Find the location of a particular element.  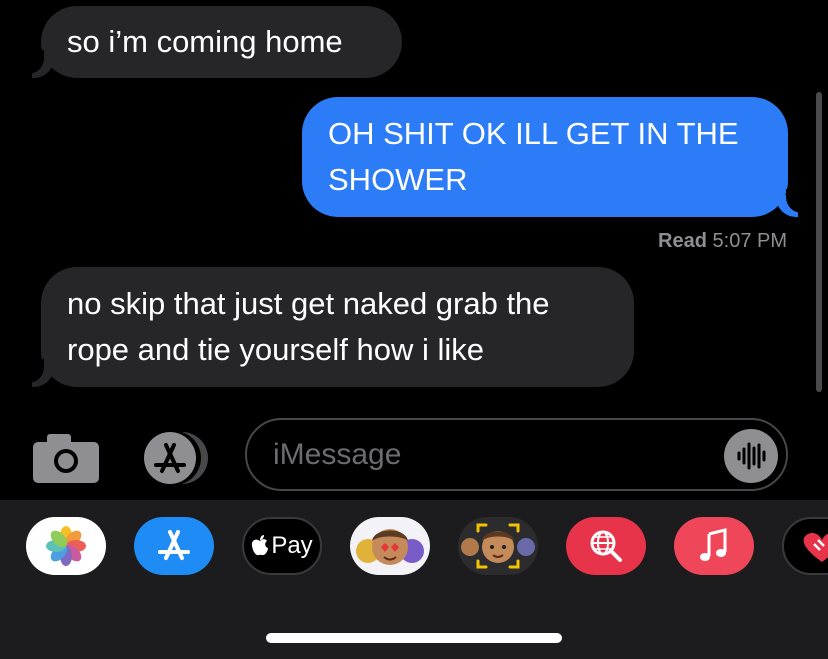

message-text-line: OH SHIT OK ILL GET IN THE is located at coordinates (533, 133).